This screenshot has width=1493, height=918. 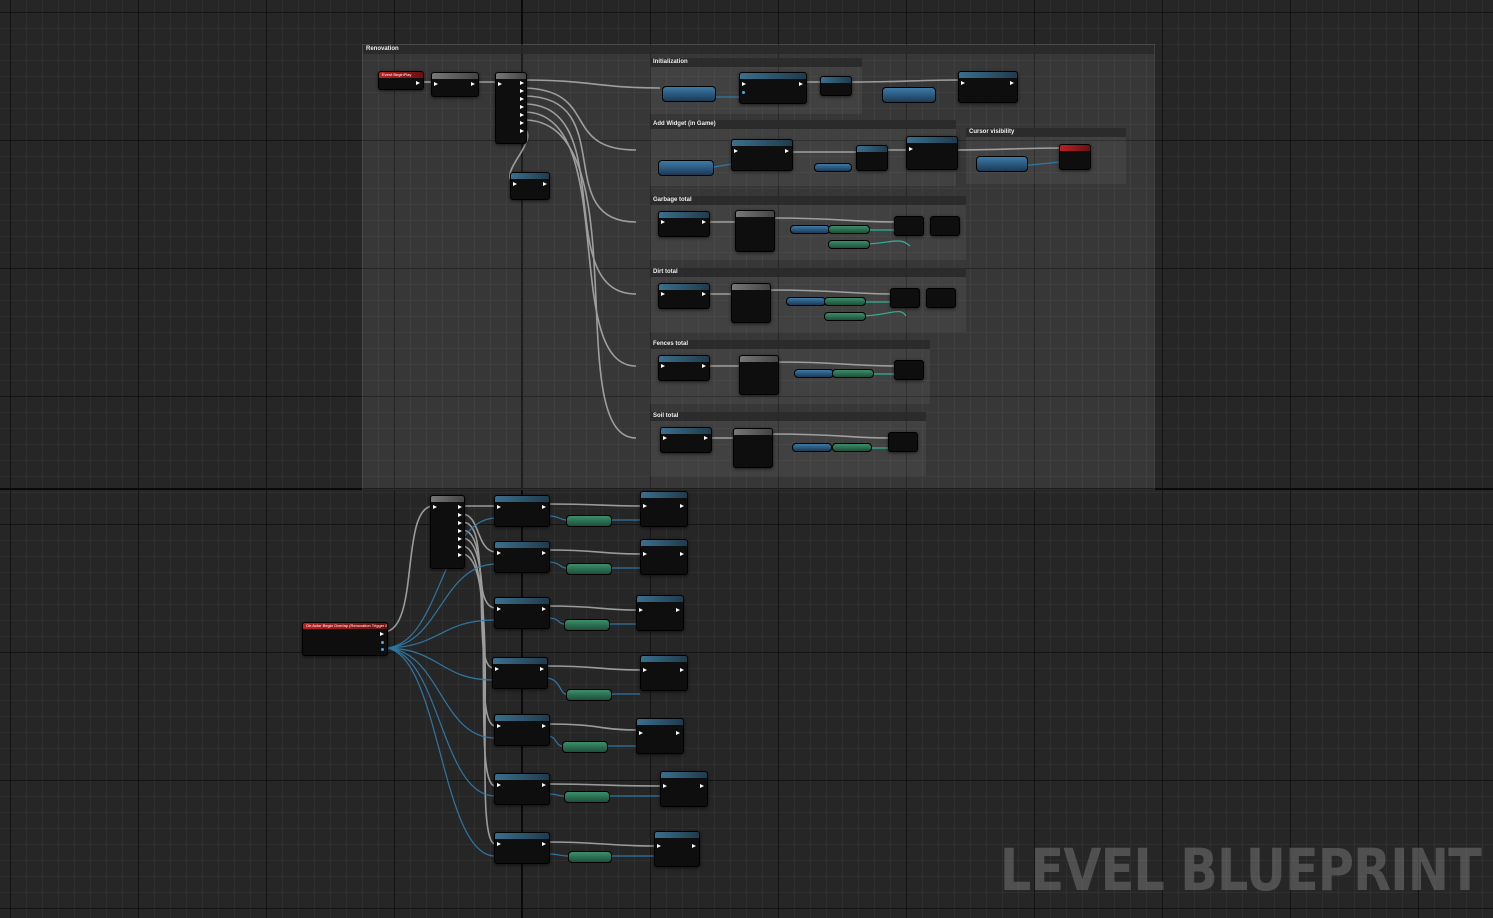 I want to click on event-begin-play-node: Event BeginPlay, so click(x=401, y=80).